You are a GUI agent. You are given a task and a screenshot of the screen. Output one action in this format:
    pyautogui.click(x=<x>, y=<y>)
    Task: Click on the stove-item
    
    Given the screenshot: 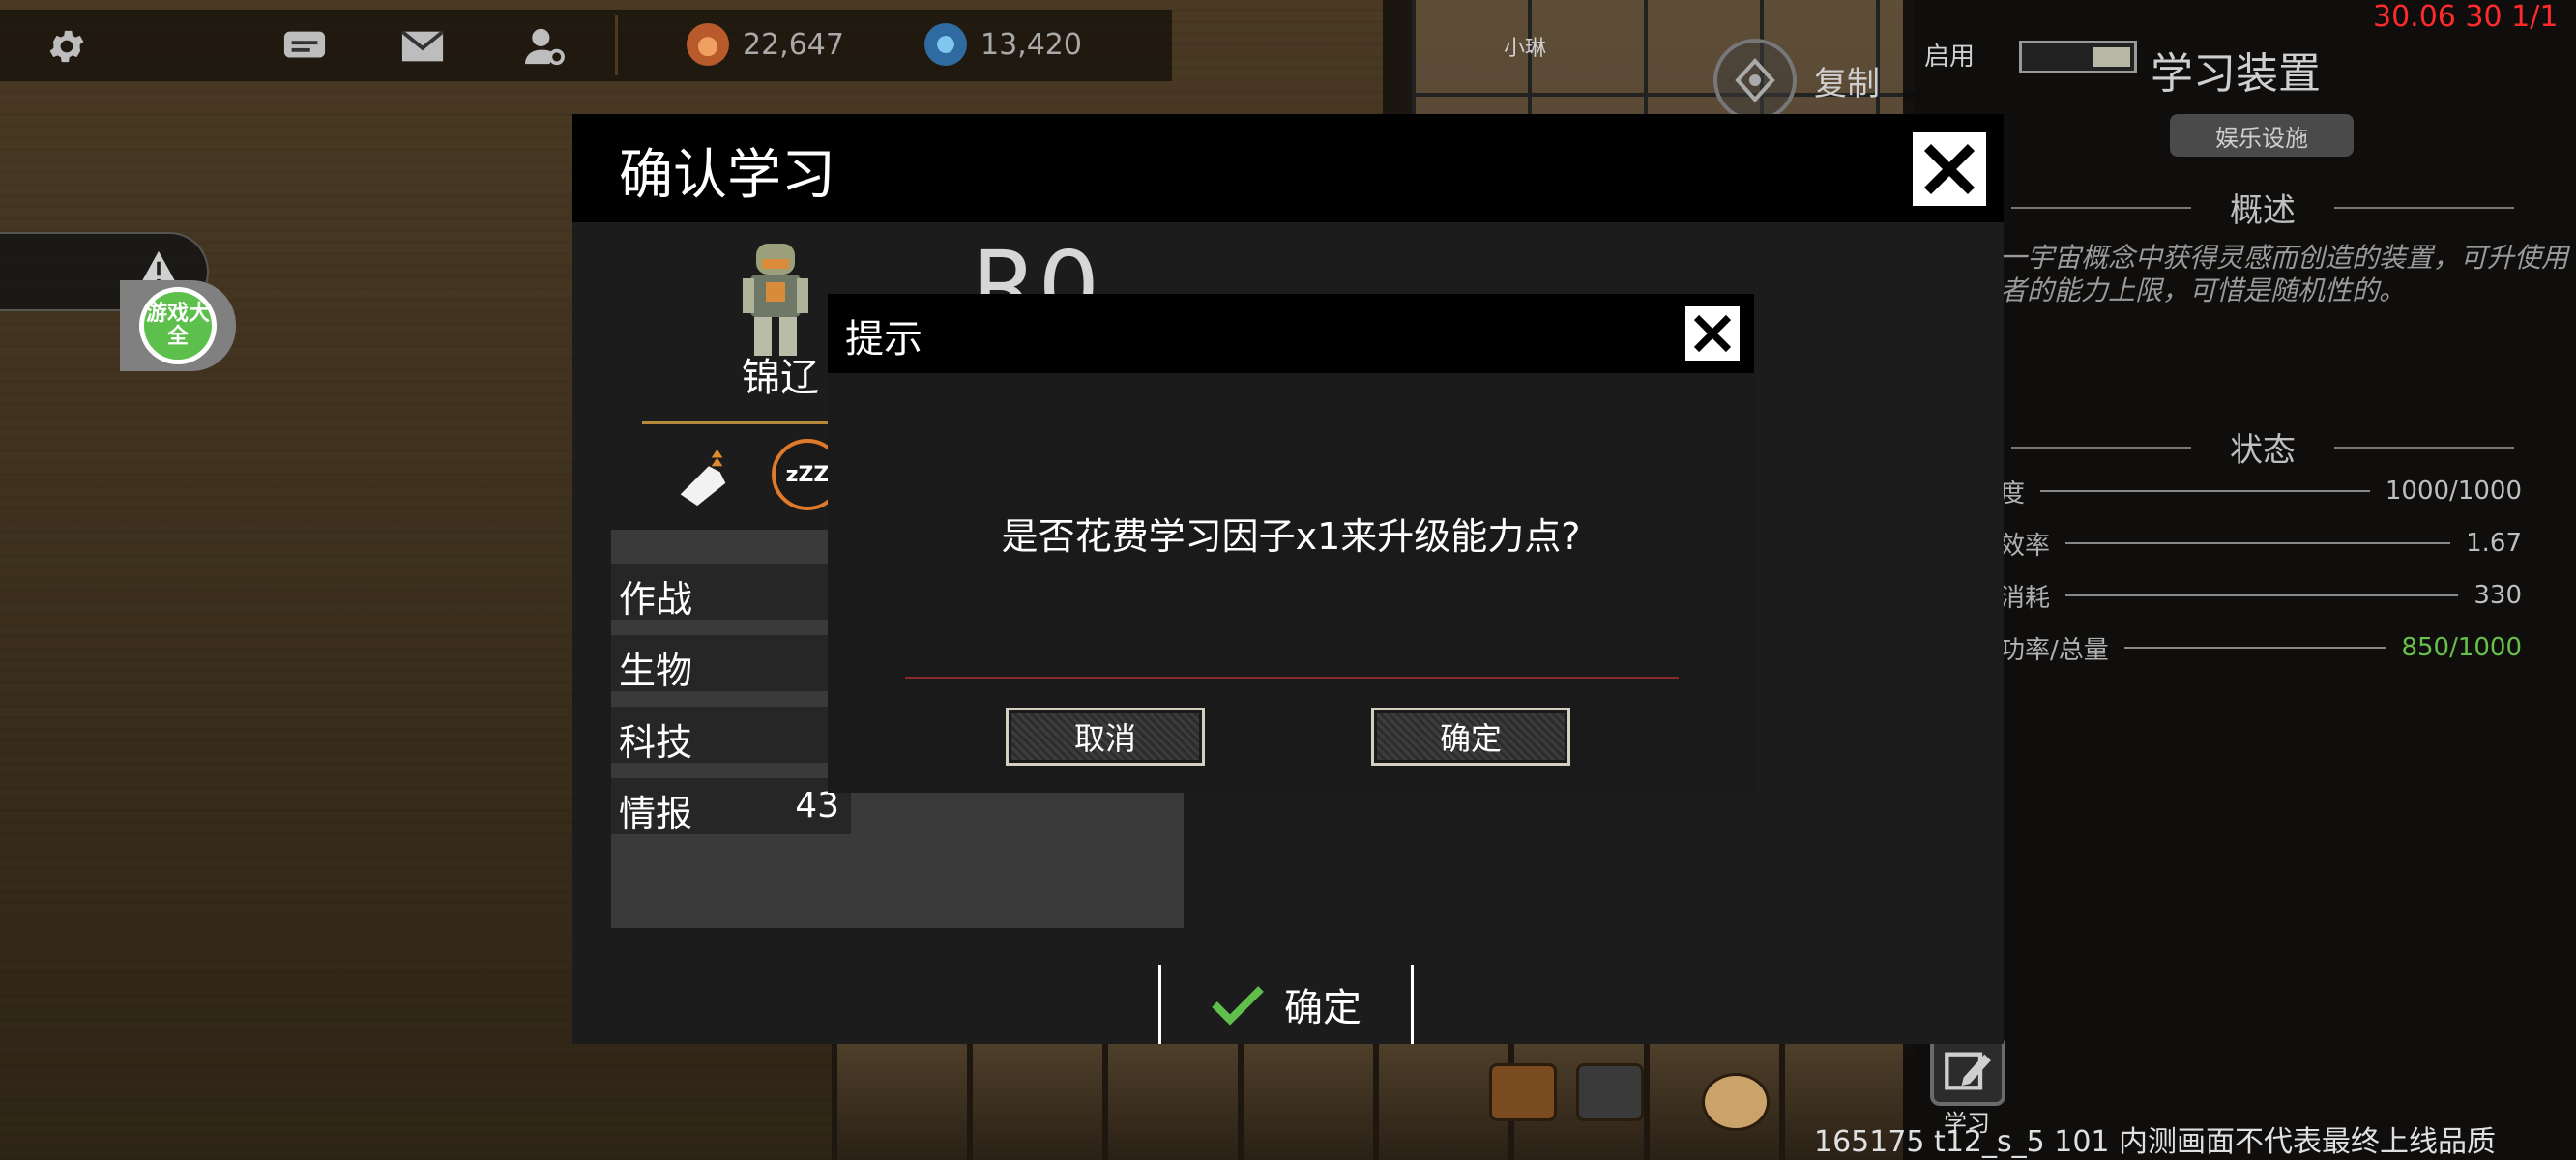 What is the action you would take?
    pyautogui.click(x=1523, y=1092)
    